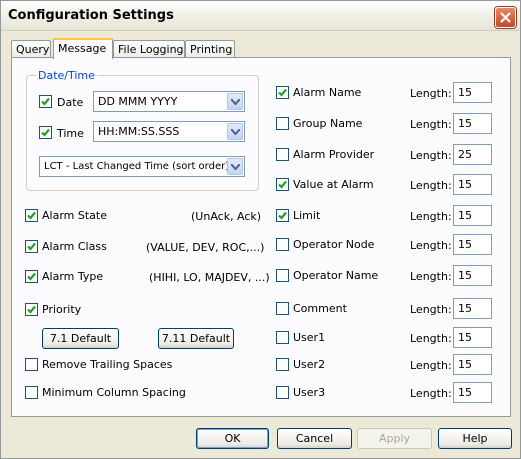  Describe the element at coordinates (465, 392) in the screenshot. I see `user3-length-value: 15` at that location.